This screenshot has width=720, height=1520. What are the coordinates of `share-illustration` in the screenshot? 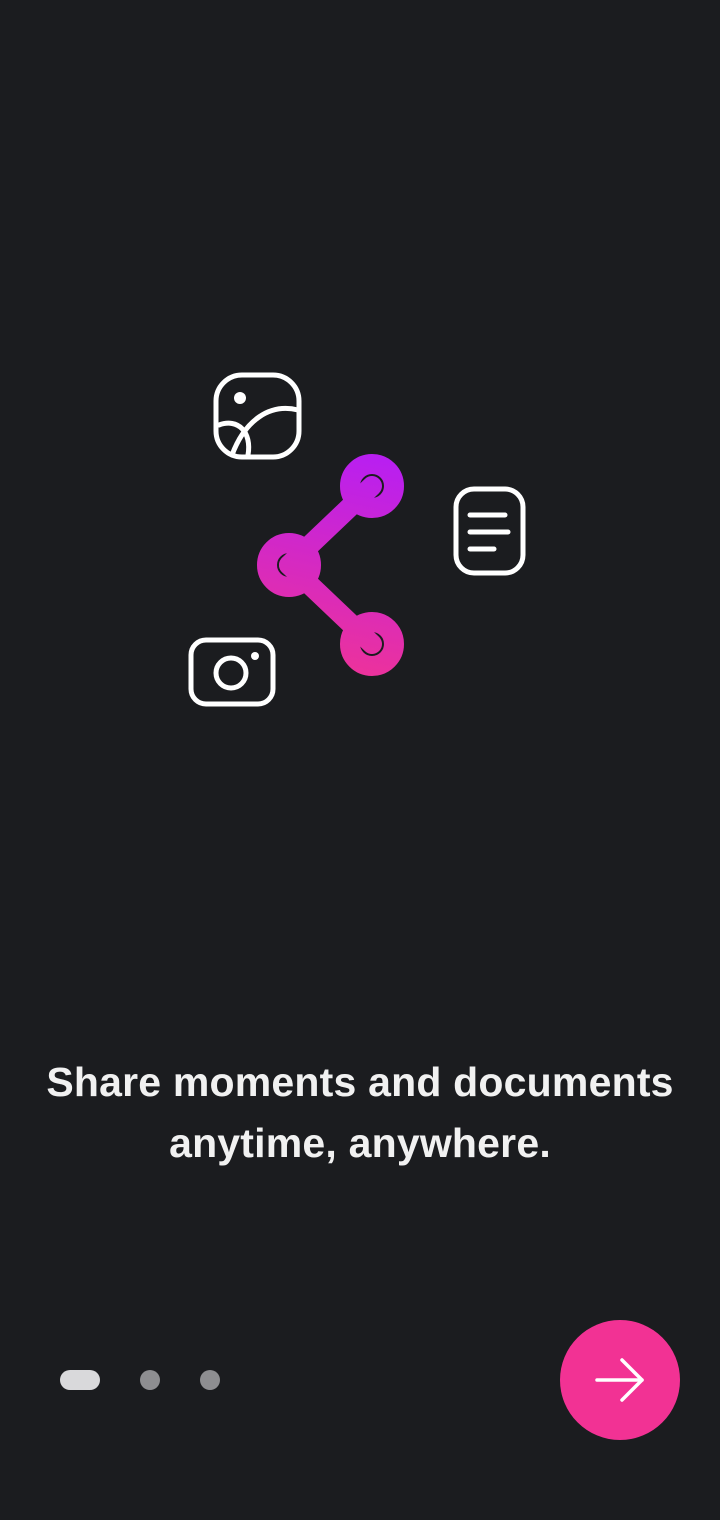 It's located at (357, 539).